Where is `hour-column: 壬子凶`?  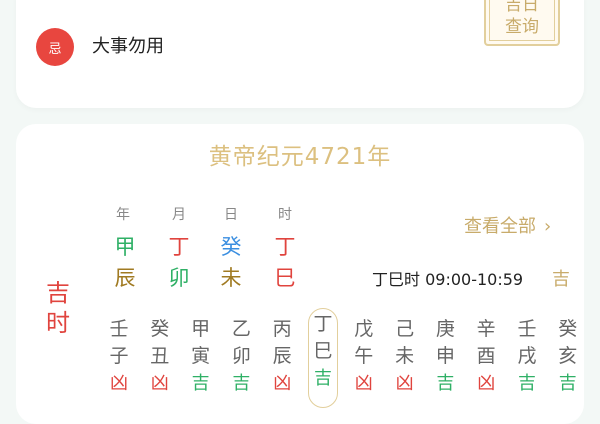 hour-column: 壬子凶 is located at coordinates (119, 356).